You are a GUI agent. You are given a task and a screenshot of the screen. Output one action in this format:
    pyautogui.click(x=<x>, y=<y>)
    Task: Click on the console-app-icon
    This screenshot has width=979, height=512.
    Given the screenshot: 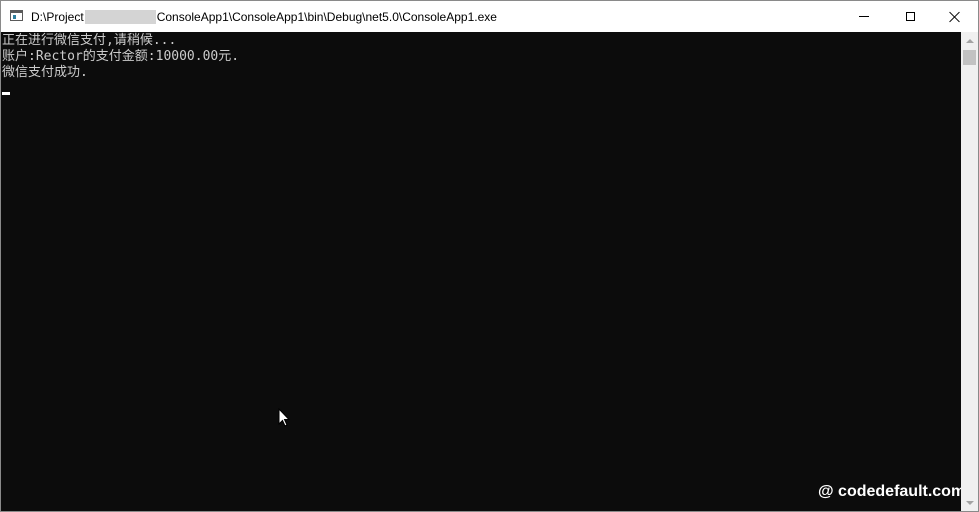 What is the action you would take?
    pyautogui.click(x=16, y=15)
    